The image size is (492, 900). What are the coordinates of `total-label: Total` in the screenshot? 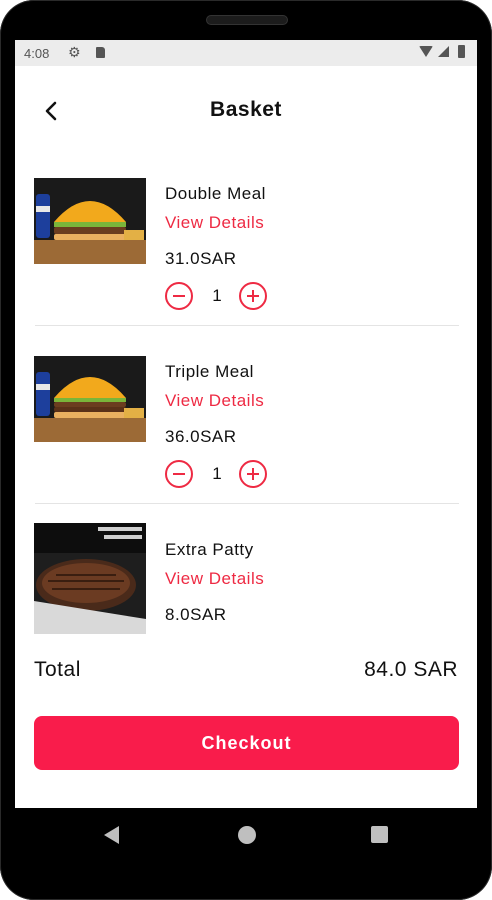 It's located at (57, 669).